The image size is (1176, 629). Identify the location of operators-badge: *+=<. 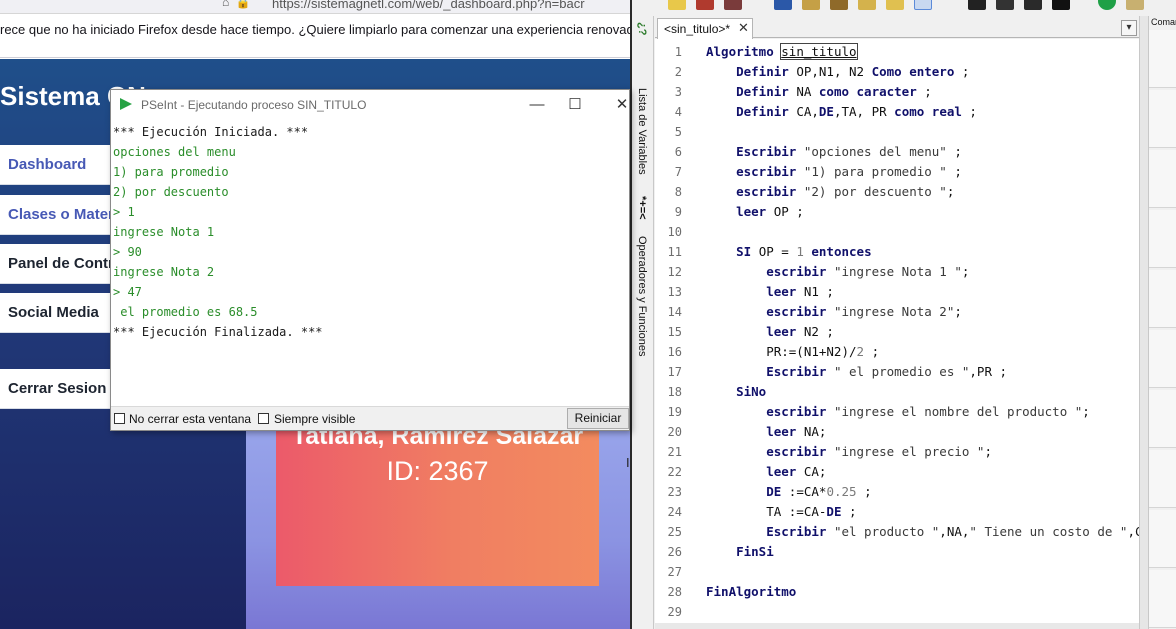
(642, 208).